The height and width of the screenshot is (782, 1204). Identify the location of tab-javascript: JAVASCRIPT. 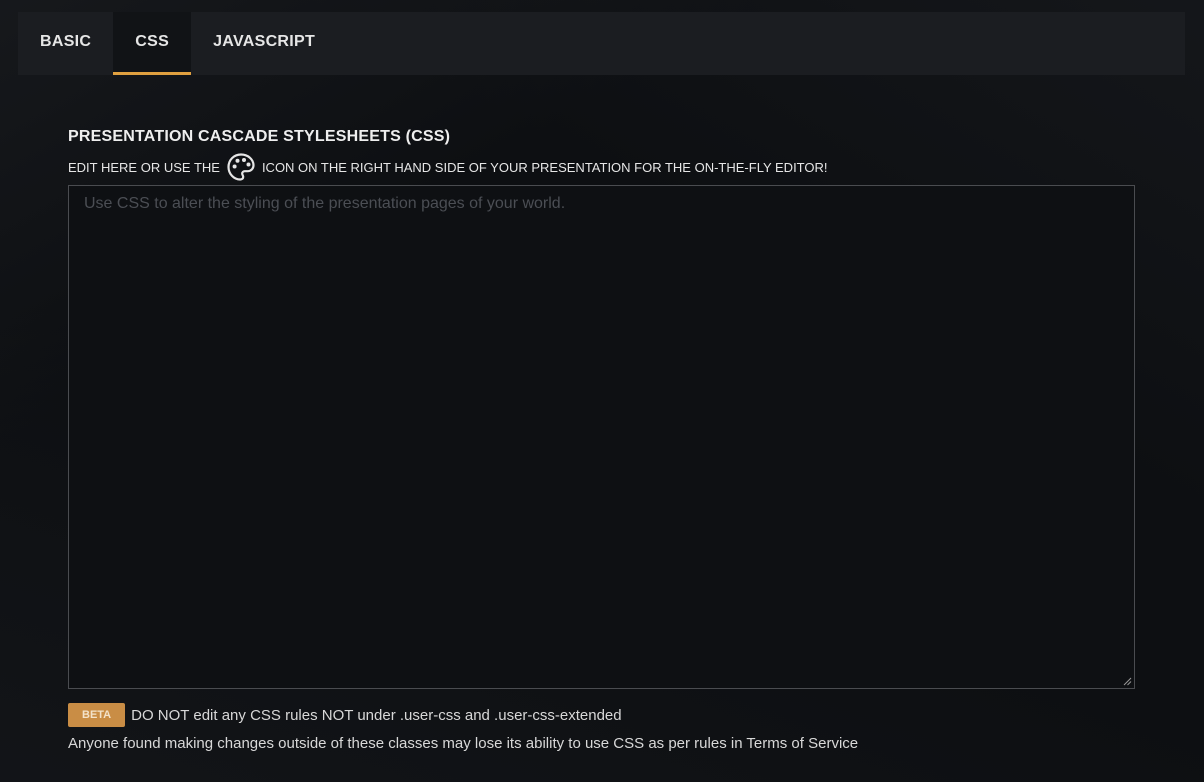
(264, 43).